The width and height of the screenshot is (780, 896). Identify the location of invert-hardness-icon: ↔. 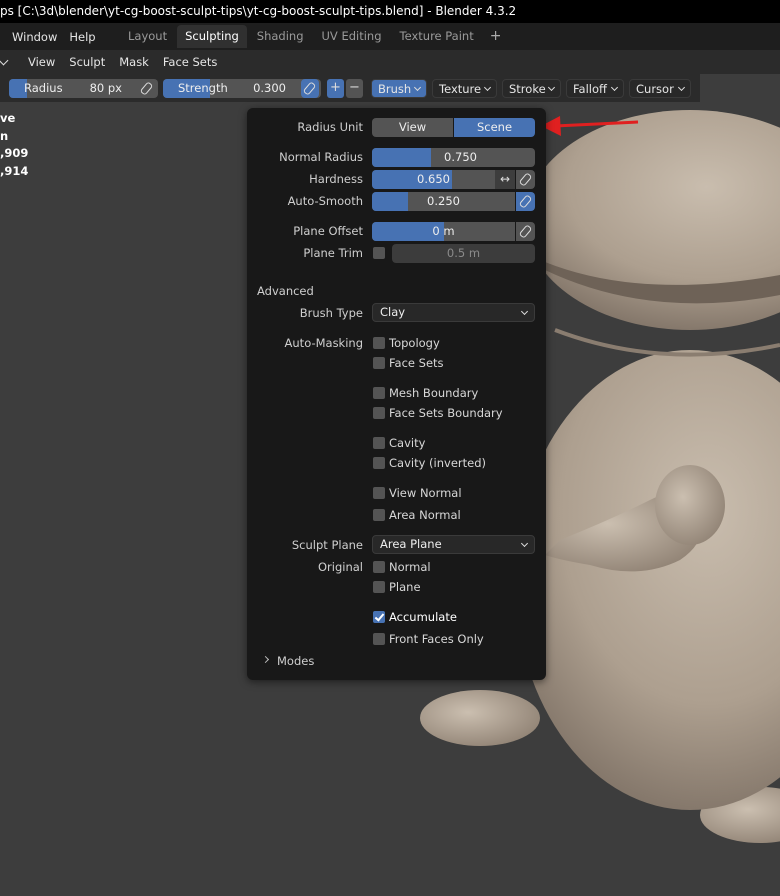
(505, 179).